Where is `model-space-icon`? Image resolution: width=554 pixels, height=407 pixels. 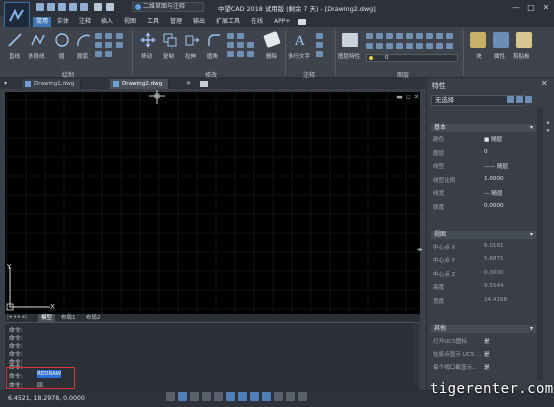
model-space-icon is located at coordinates (302, 396).